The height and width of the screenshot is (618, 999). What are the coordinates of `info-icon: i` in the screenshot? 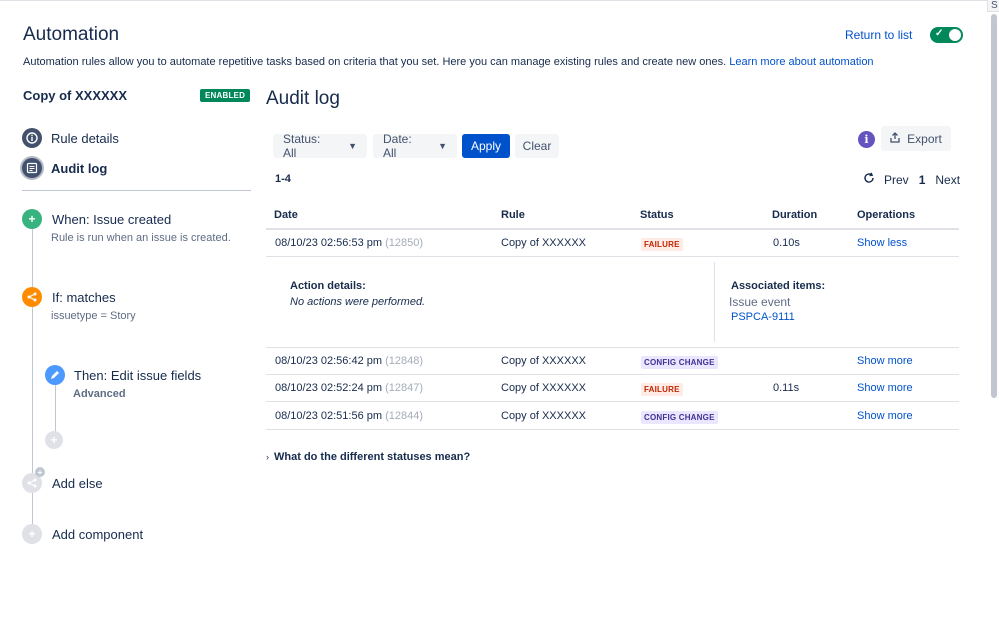 It's located at (866, 139).